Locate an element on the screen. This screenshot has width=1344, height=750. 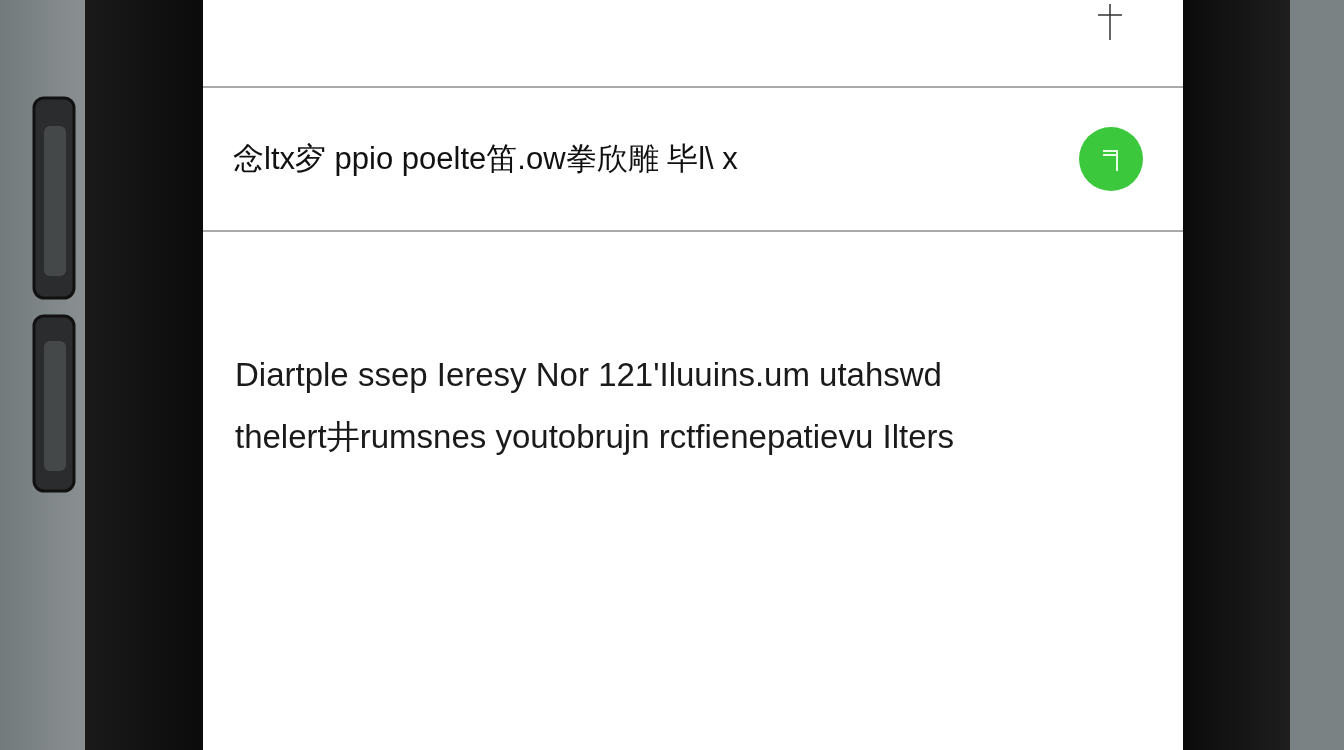
add-icon is located at coordinates (1110, 22).